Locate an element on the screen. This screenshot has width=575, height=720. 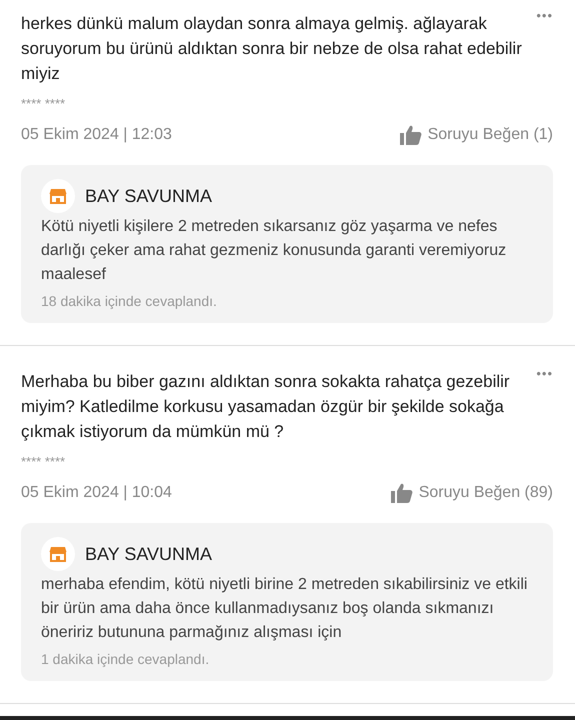
answer-text: merhaba efendim, kötü niyetli birine 2 metreden sıkabilirsiniz ve etkili bir ürün ama daha önce kullanmadıysanız boş olanda sıkmanızı öneririz butununa parmağınız alışması için is located at coordinates (284, 609).